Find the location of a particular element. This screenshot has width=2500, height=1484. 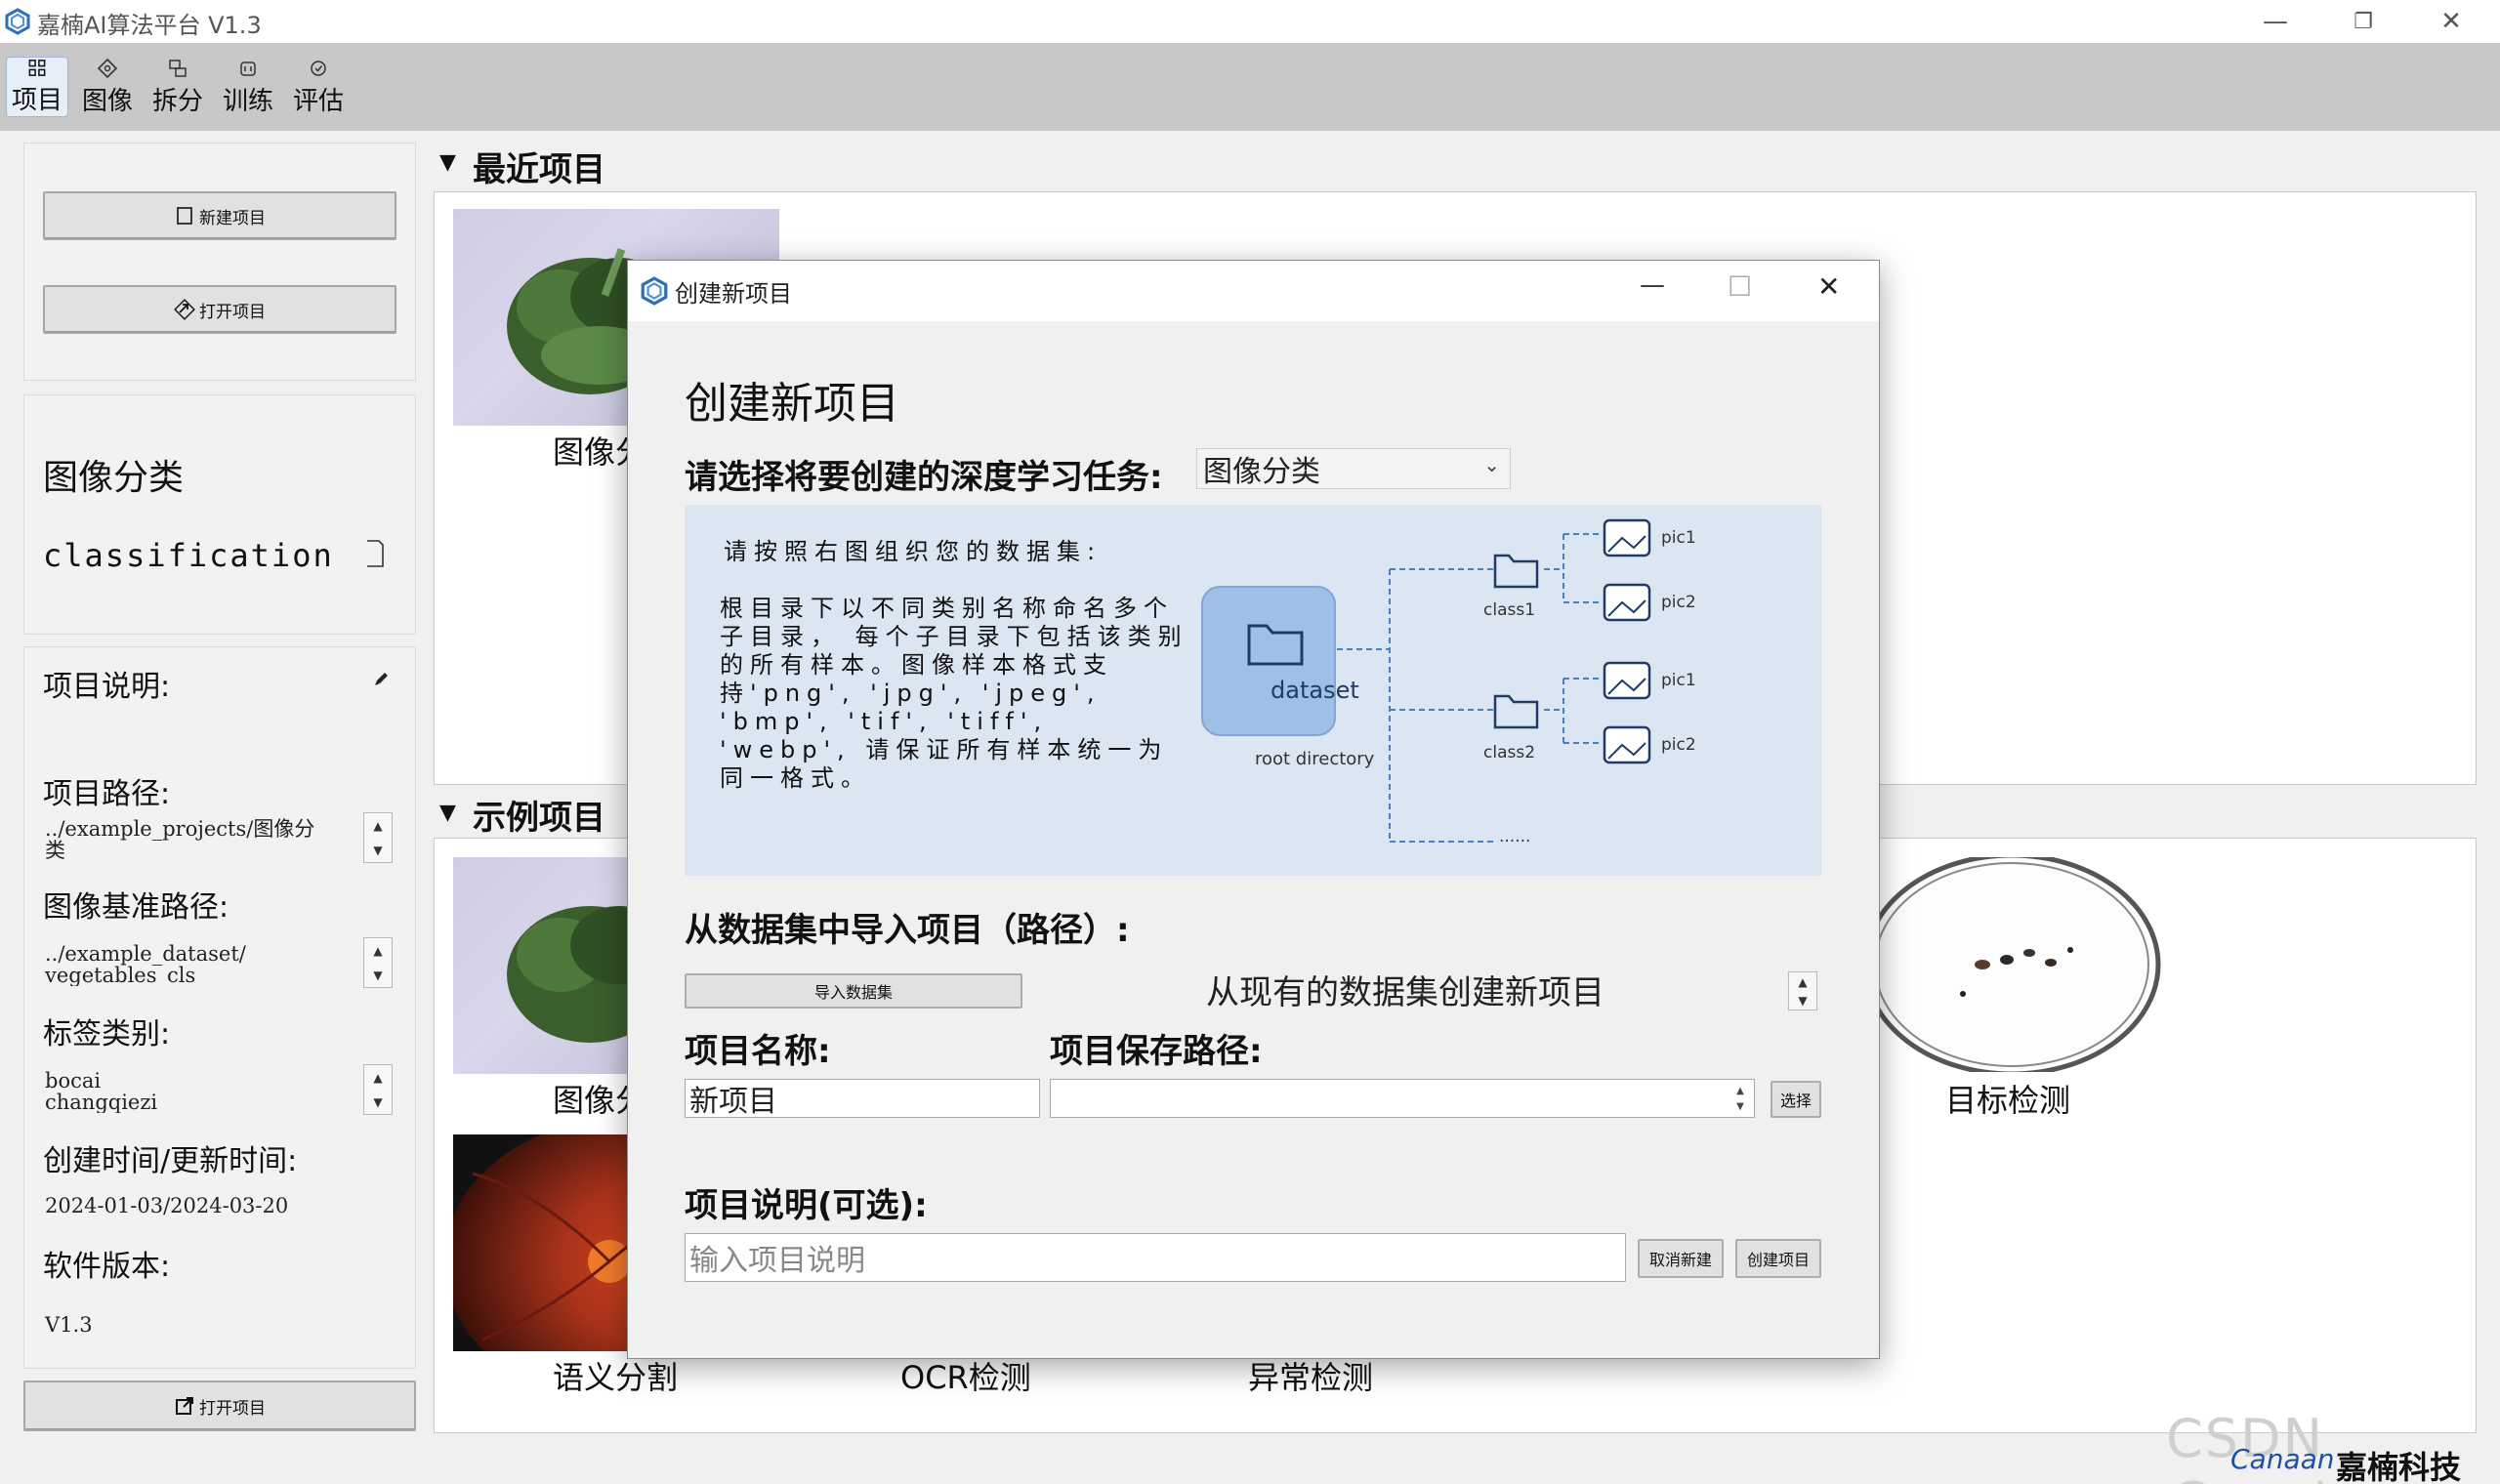

choose-path-button: 选择 is located at coordinates (1796, 1100).